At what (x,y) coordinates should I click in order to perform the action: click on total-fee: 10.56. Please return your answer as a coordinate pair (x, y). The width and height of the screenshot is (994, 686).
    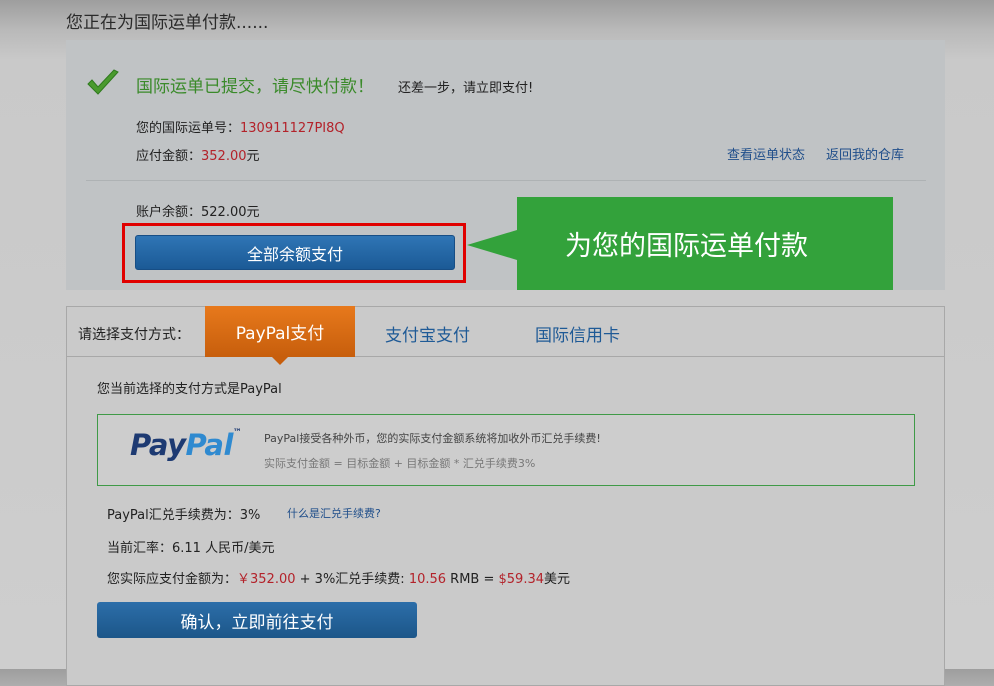
    Looking at the image, I should click on (427, 579).